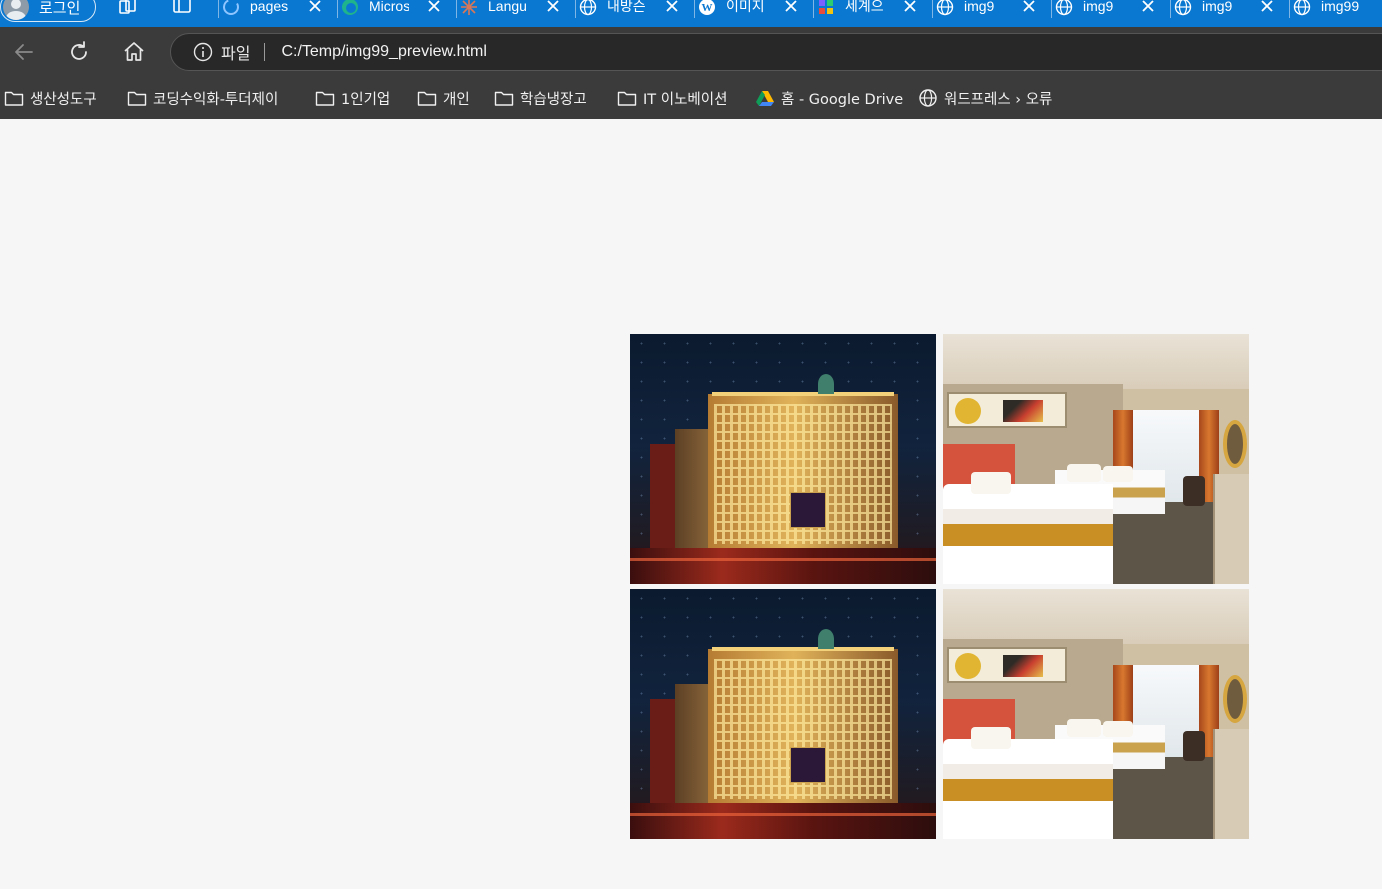 The height and width of the screenshot is (889, 1382). I want to click on bookmark-folder-learning: 학습냉장고, so click(540, 98).